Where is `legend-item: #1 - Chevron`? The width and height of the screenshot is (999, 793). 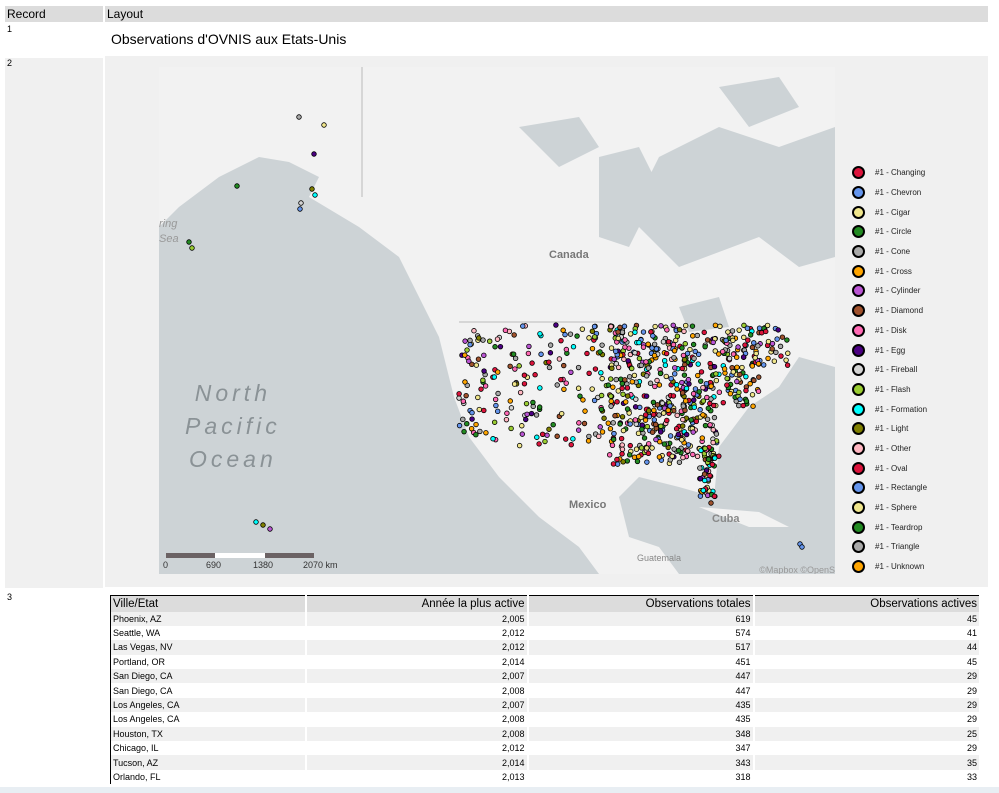
legend-item: #1 - Chevron is located at coordinates (889, 193).